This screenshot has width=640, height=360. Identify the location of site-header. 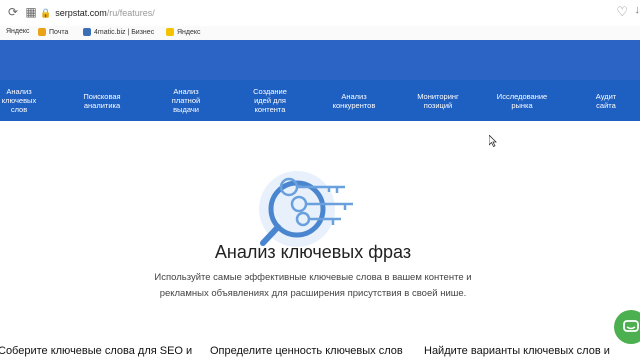
(320, 60).